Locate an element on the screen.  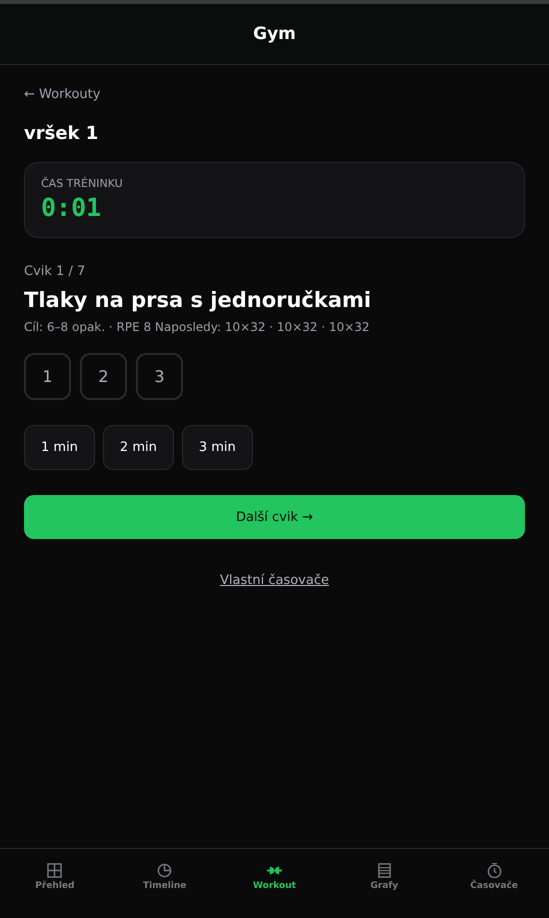
workout-title: vršek 1 is located at coordinates (62, 134).